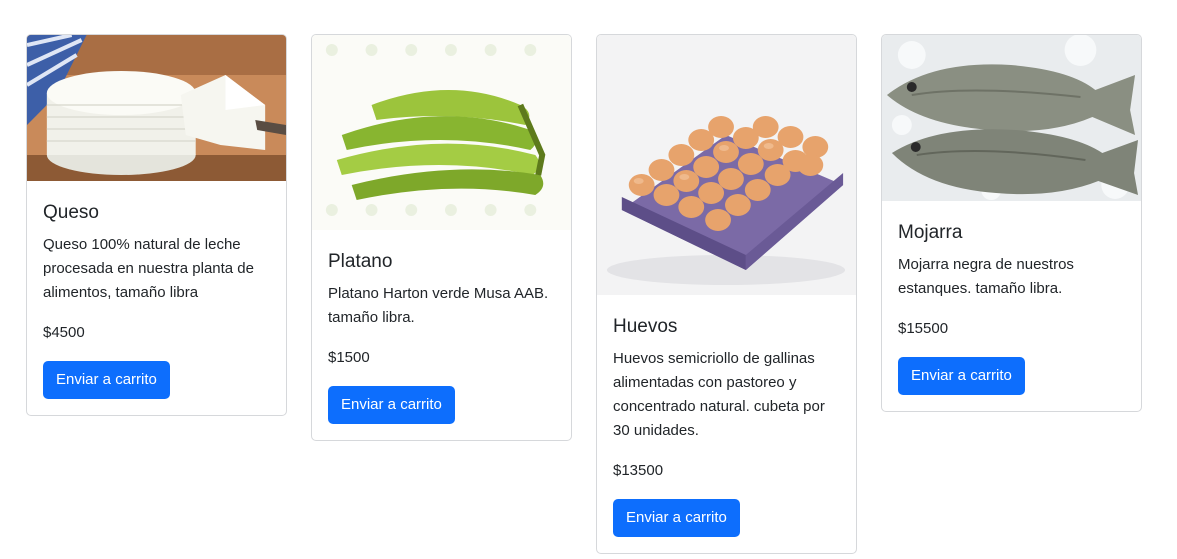 The width and height of the screenshot is (1177, 559). I want to click on fish-image, so click(1011, 118).